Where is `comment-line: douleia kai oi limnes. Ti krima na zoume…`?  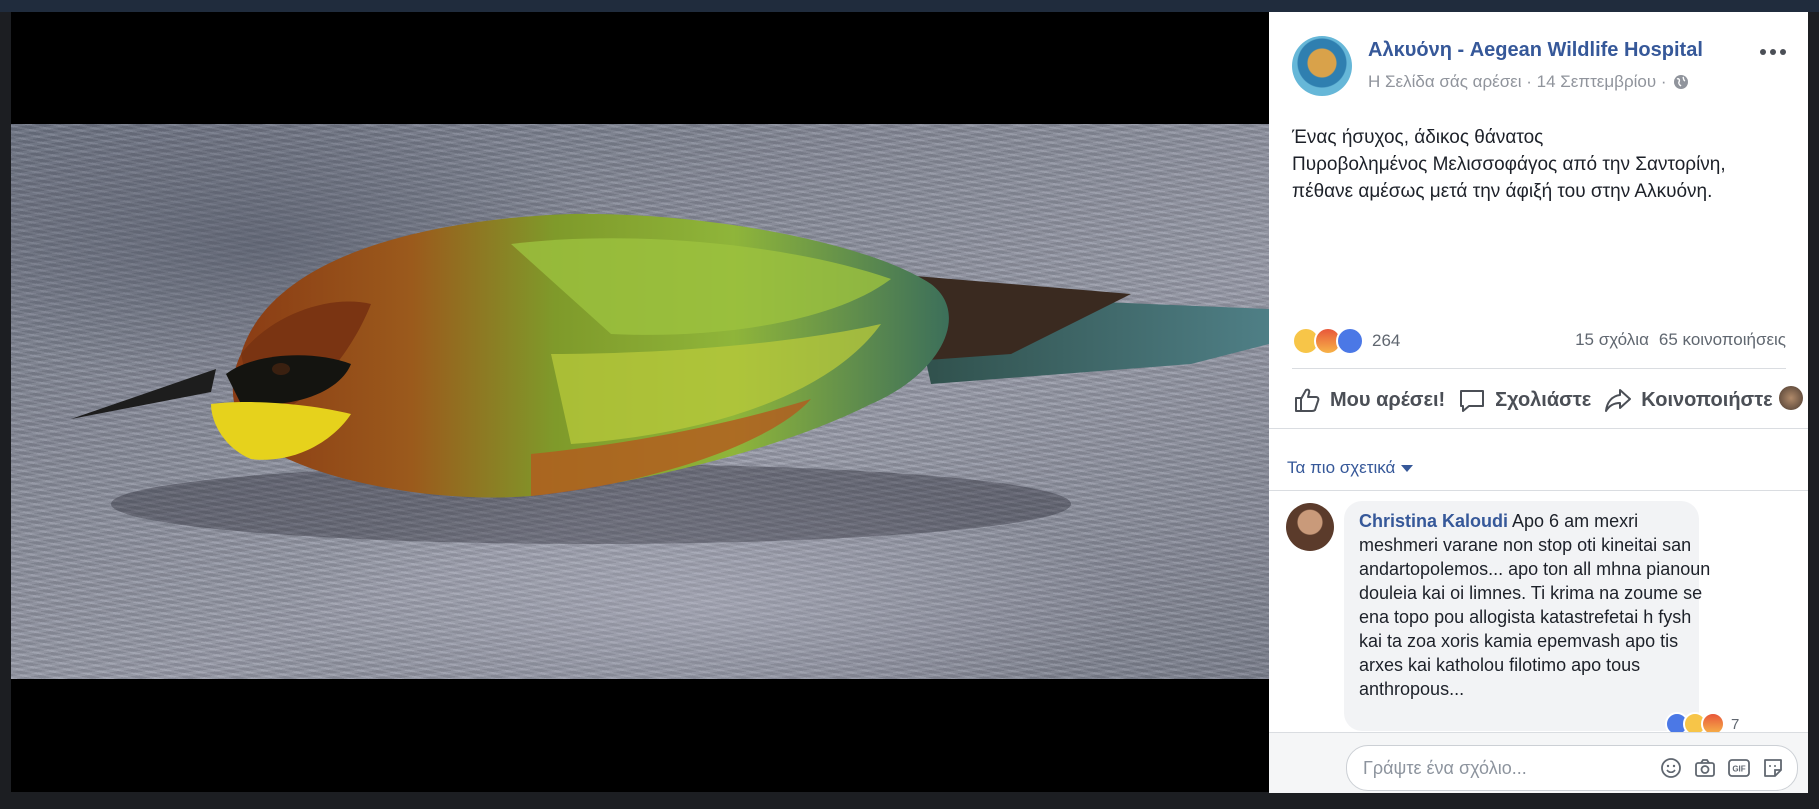 comment-line: douleia kai oi limnes. Ti krima na zoume… is located at coordinates (1531, 593).